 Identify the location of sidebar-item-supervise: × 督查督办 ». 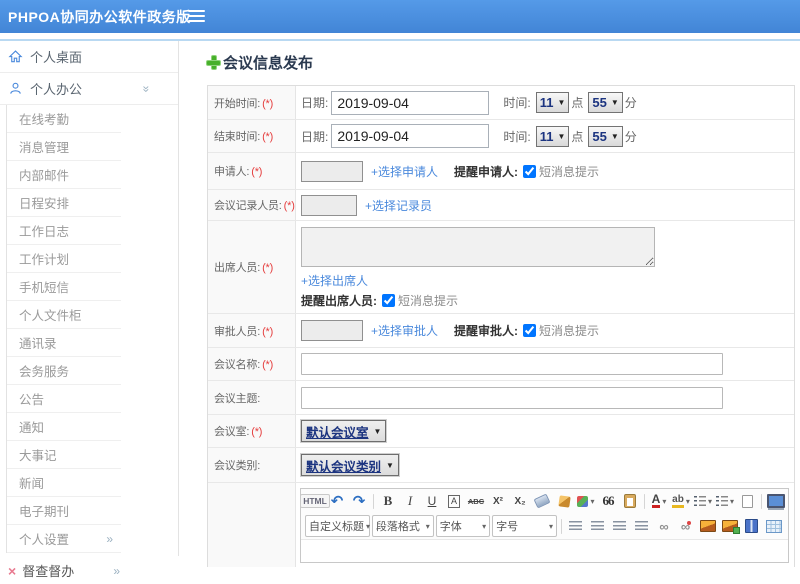
(89, 570).